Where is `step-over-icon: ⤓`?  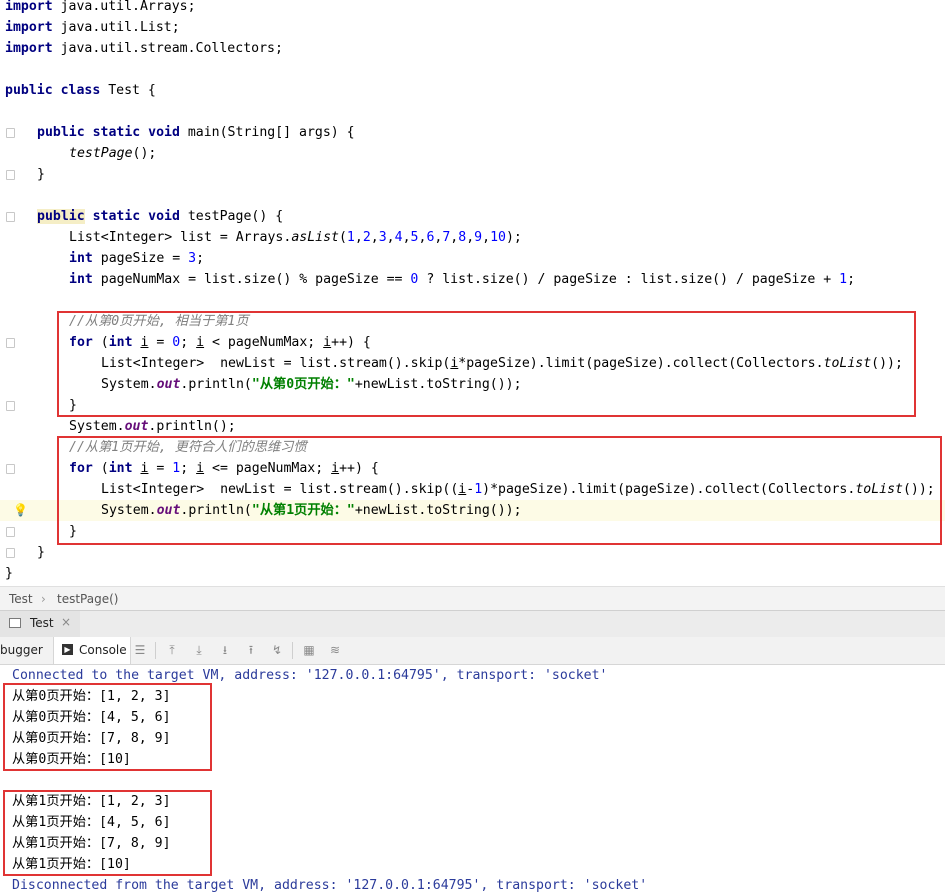
step-over-icon: ⤓ is located at coordinates (199, 650).